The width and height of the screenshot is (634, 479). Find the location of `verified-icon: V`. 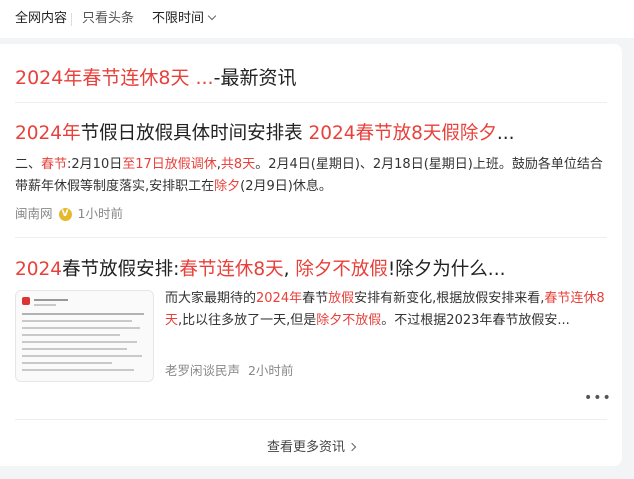

verified-icon: V is located at coordinates (65, 214).